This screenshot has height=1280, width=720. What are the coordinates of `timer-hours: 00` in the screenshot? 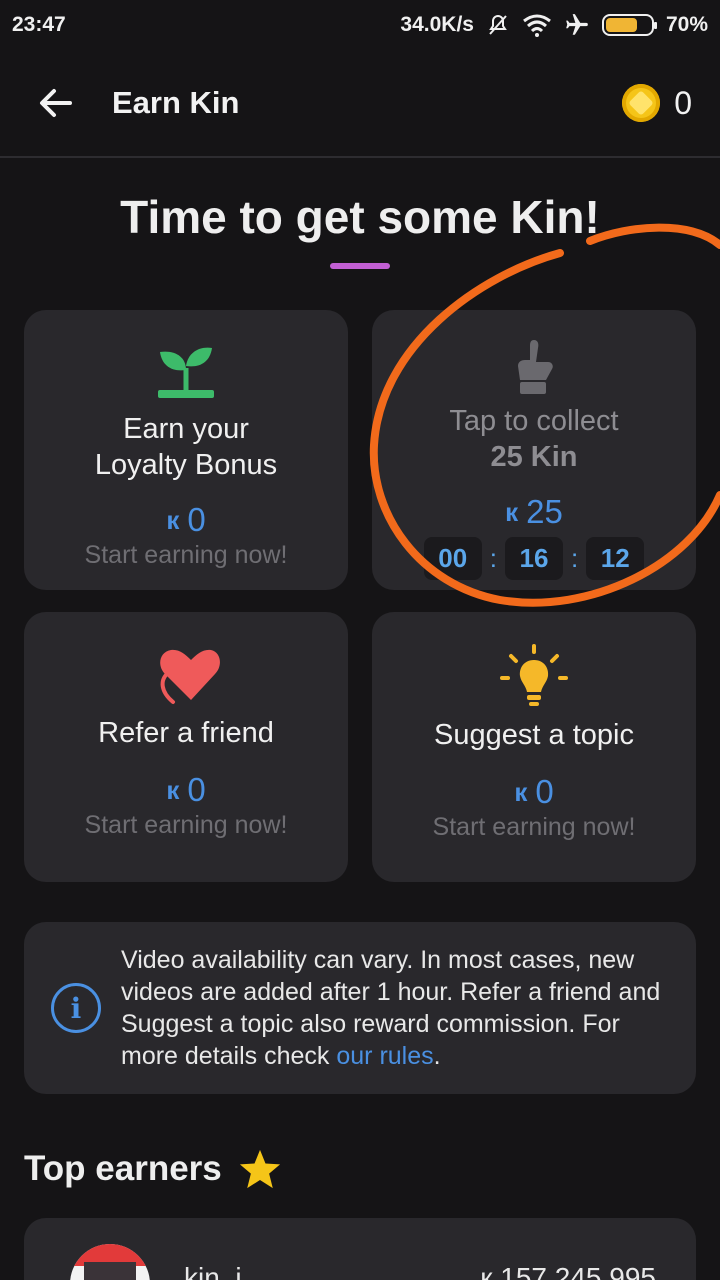 It's located at (452, 558).